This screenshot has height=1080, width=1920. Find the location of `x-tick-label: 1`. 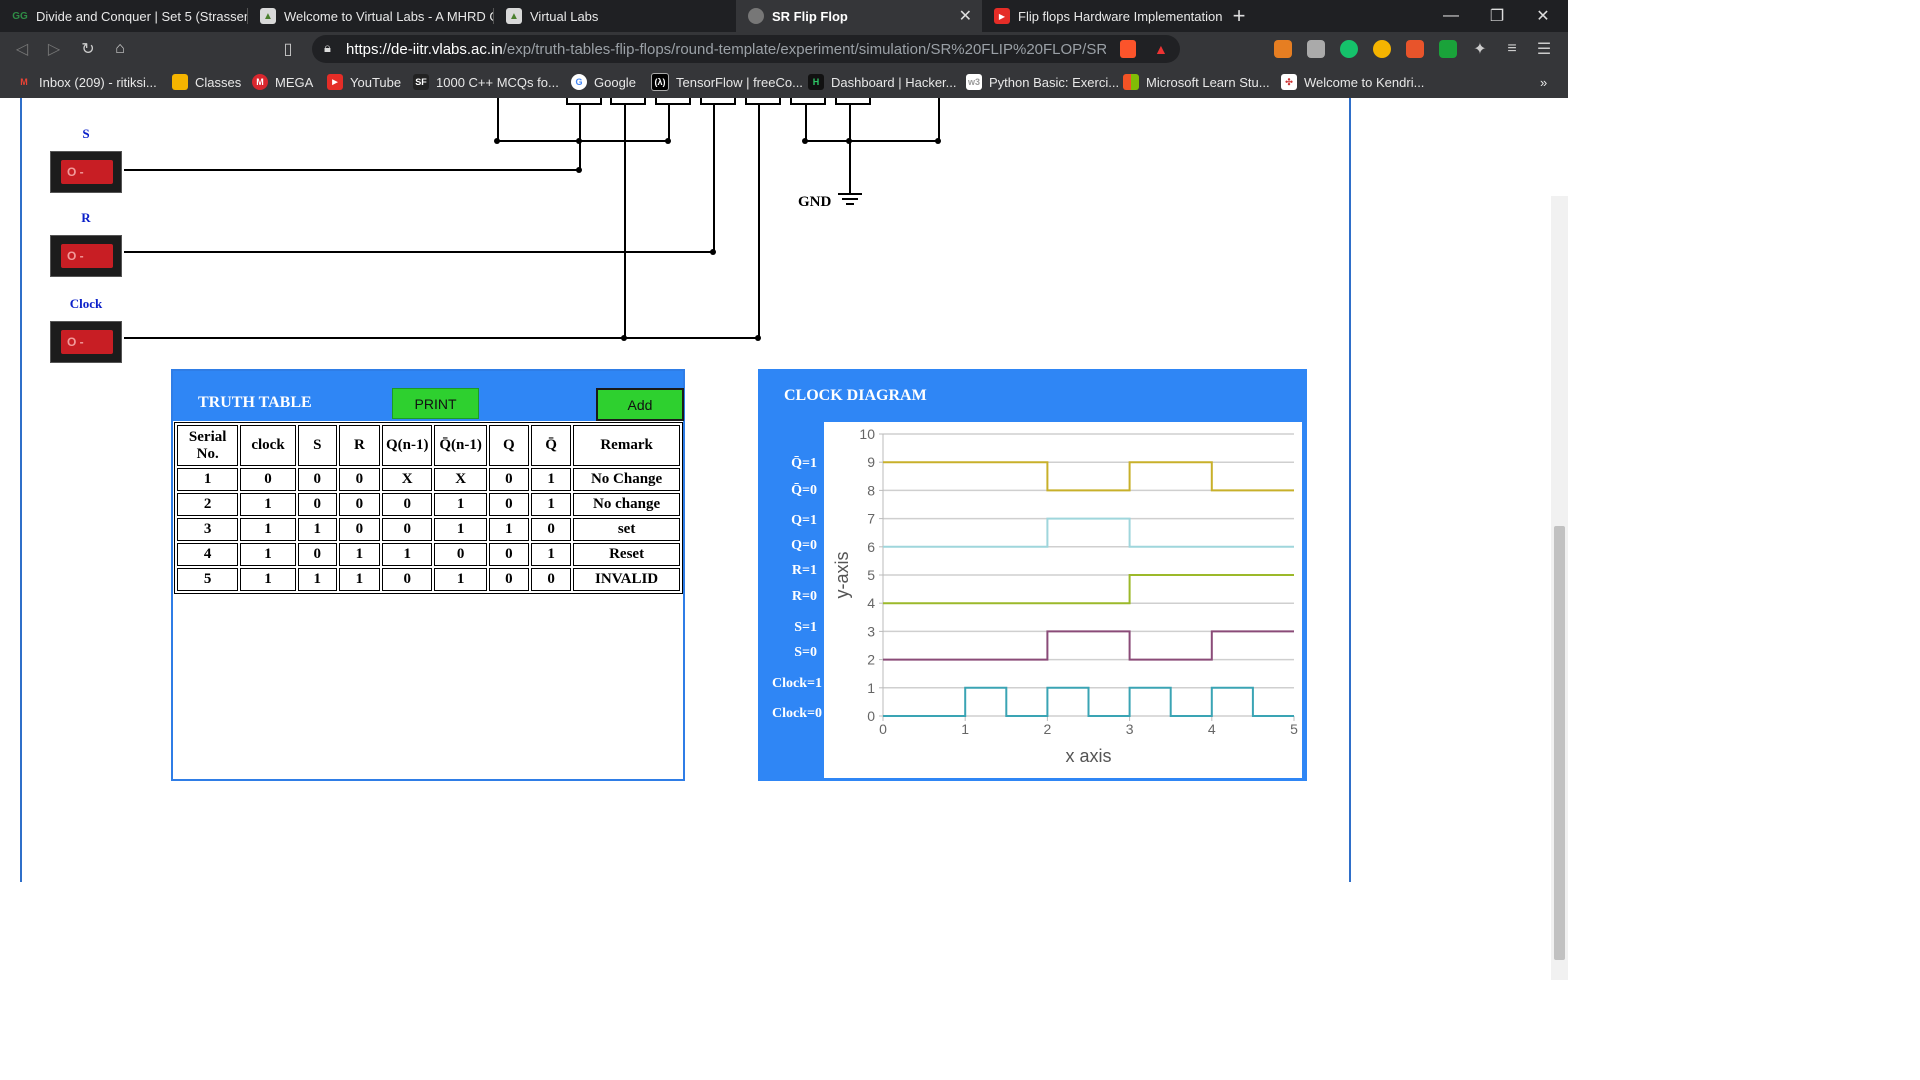

x-tick-label: 1 is located at coordinates (965, 729).